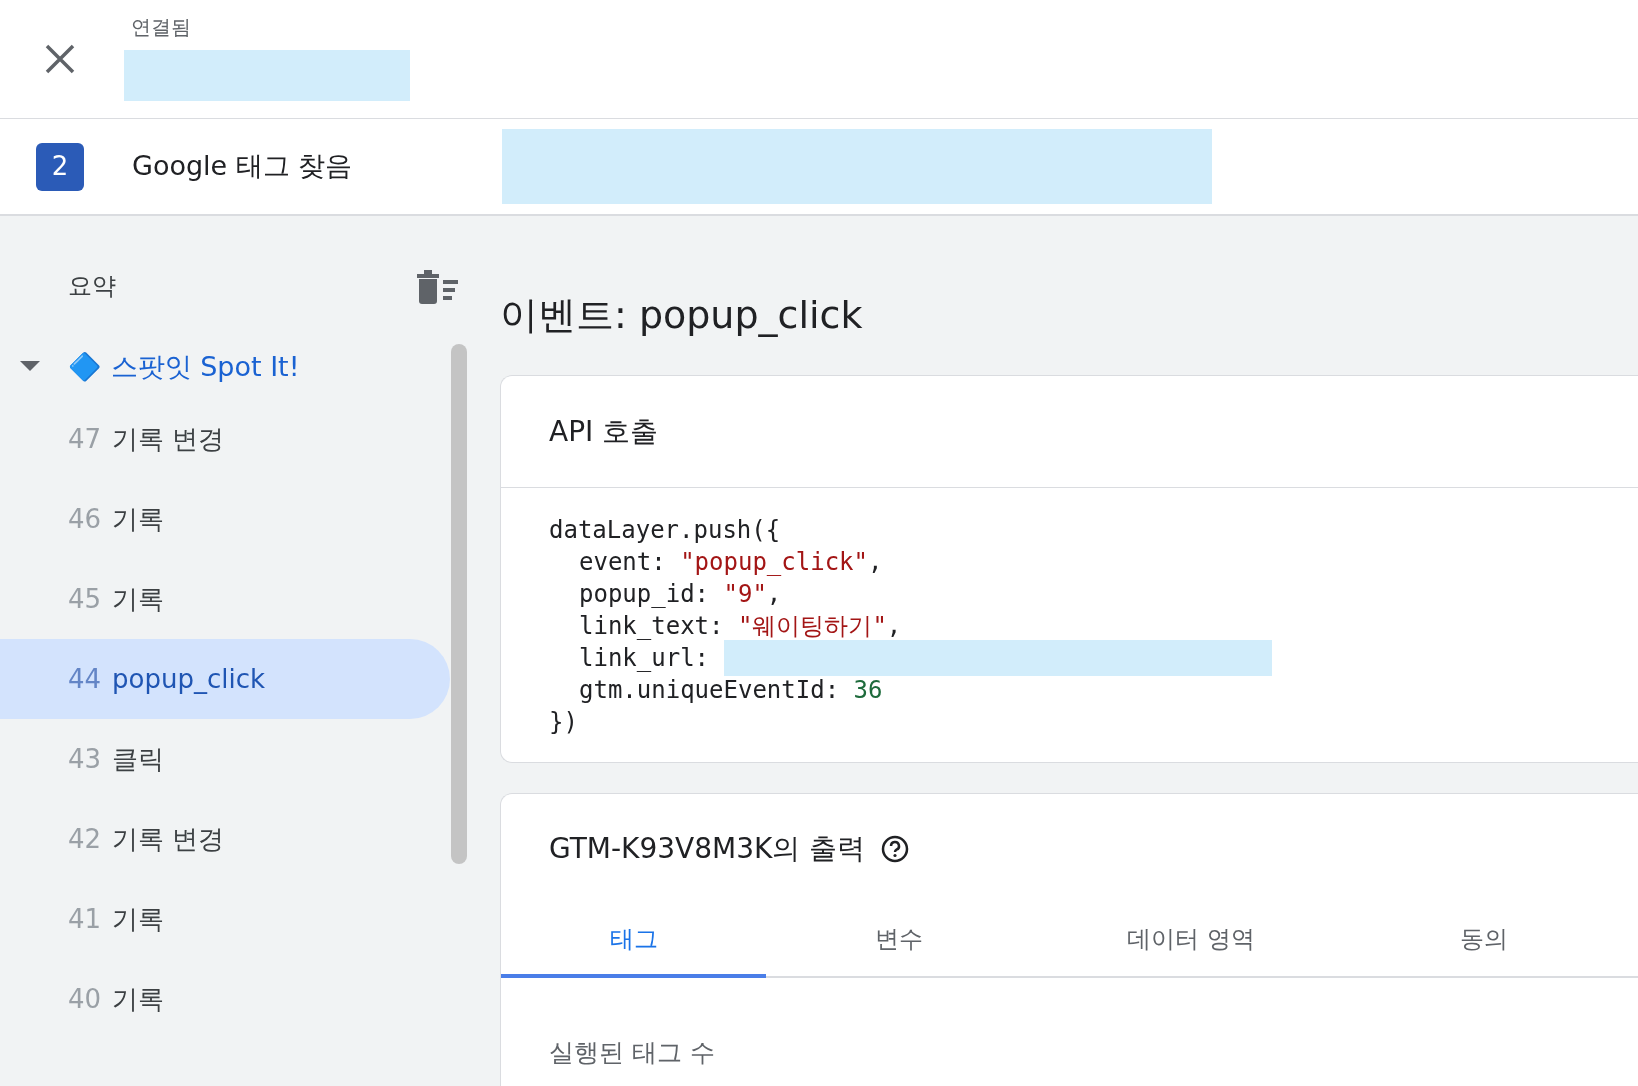 The width and height of the screenshot is (1638, 1086). Describe the element at coordinates (225, 999) in the screenshot. I see `event-item: 40 기록` at that location.